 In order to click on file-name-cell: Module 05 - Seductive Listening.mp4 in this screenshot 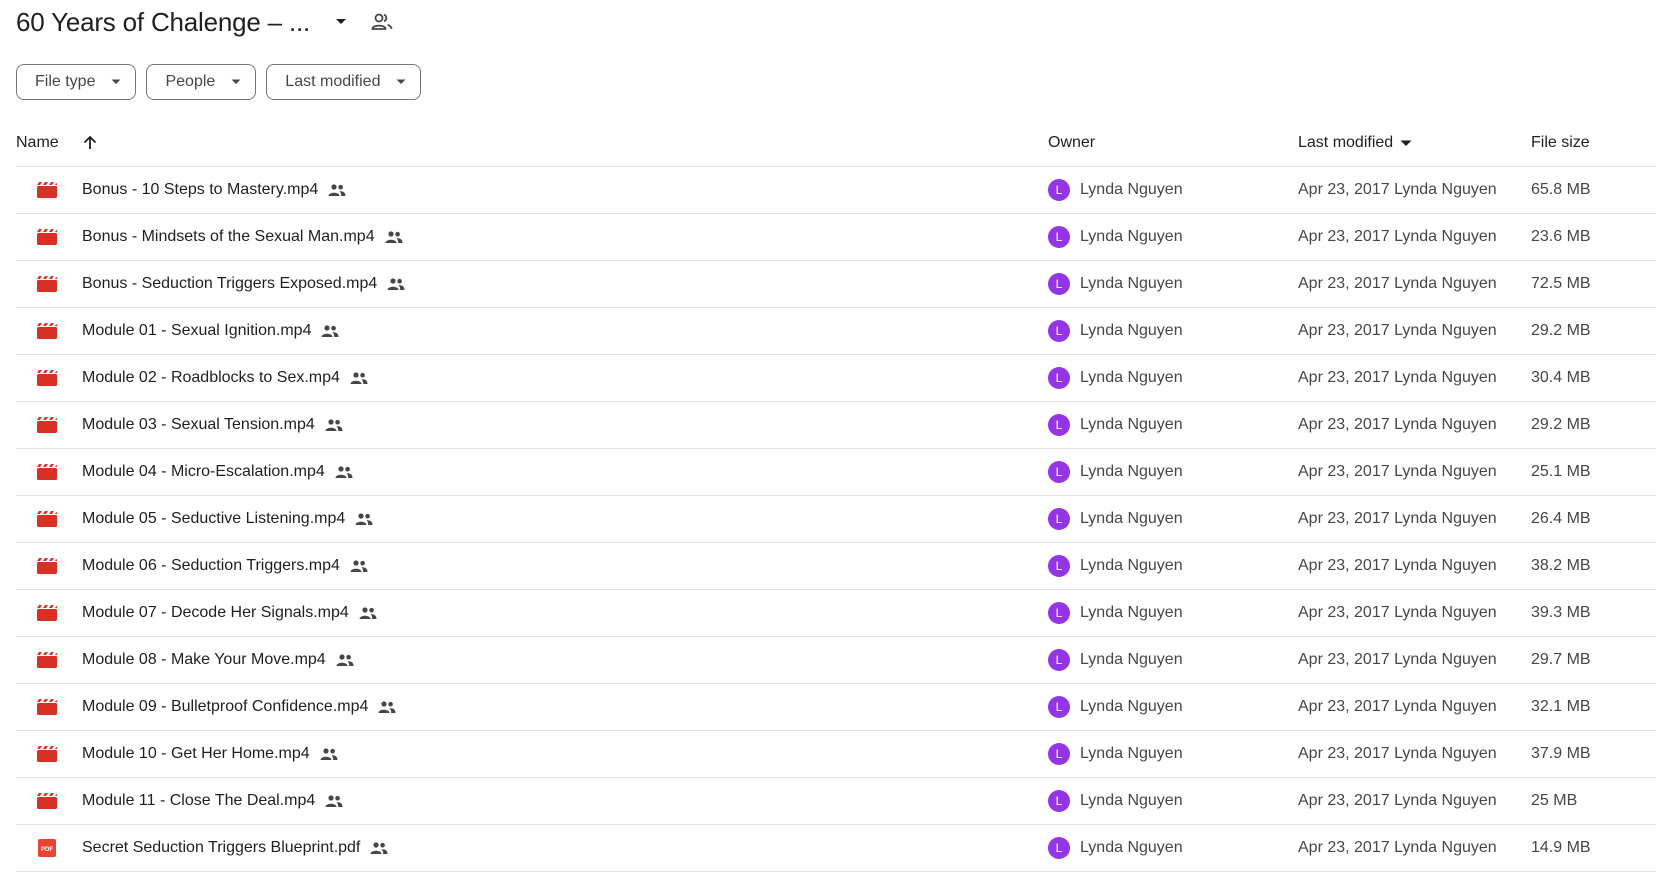, I will do `click(227, 519)`.